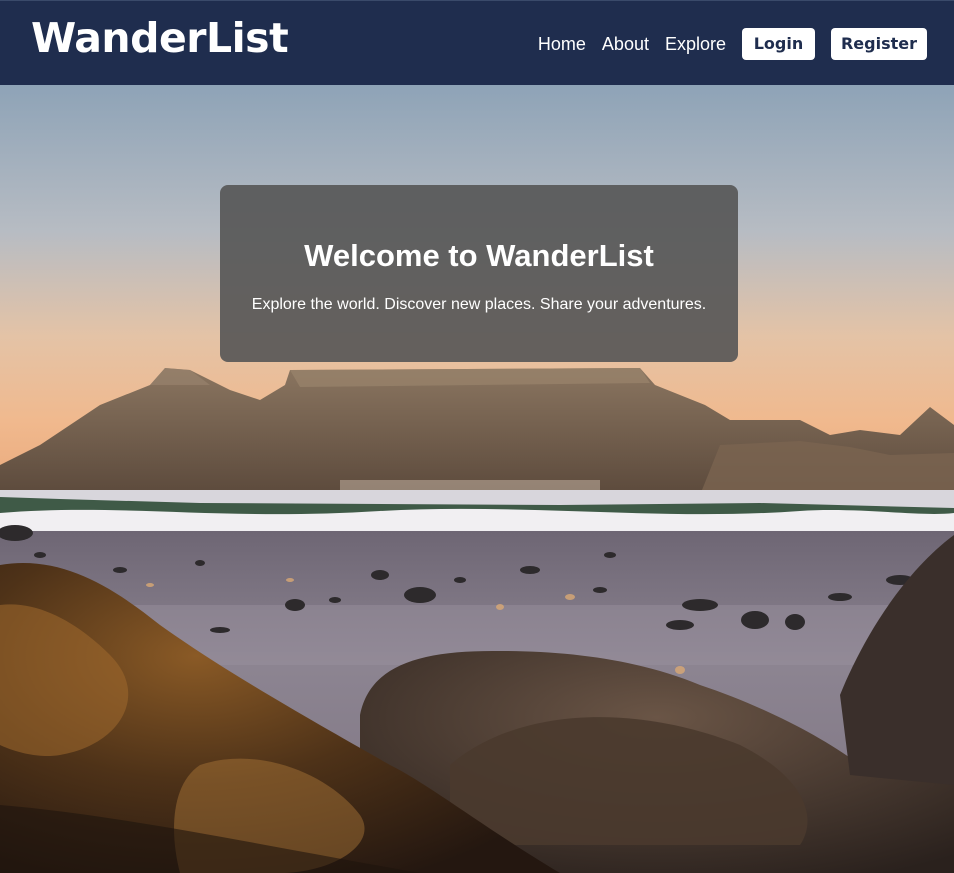 The height and width of the screenshot is (873, 954). What do you see at coordinates (562, 44) in the screenshot?
I see `nav-link-home: Home` at bounding box center [562, 44].